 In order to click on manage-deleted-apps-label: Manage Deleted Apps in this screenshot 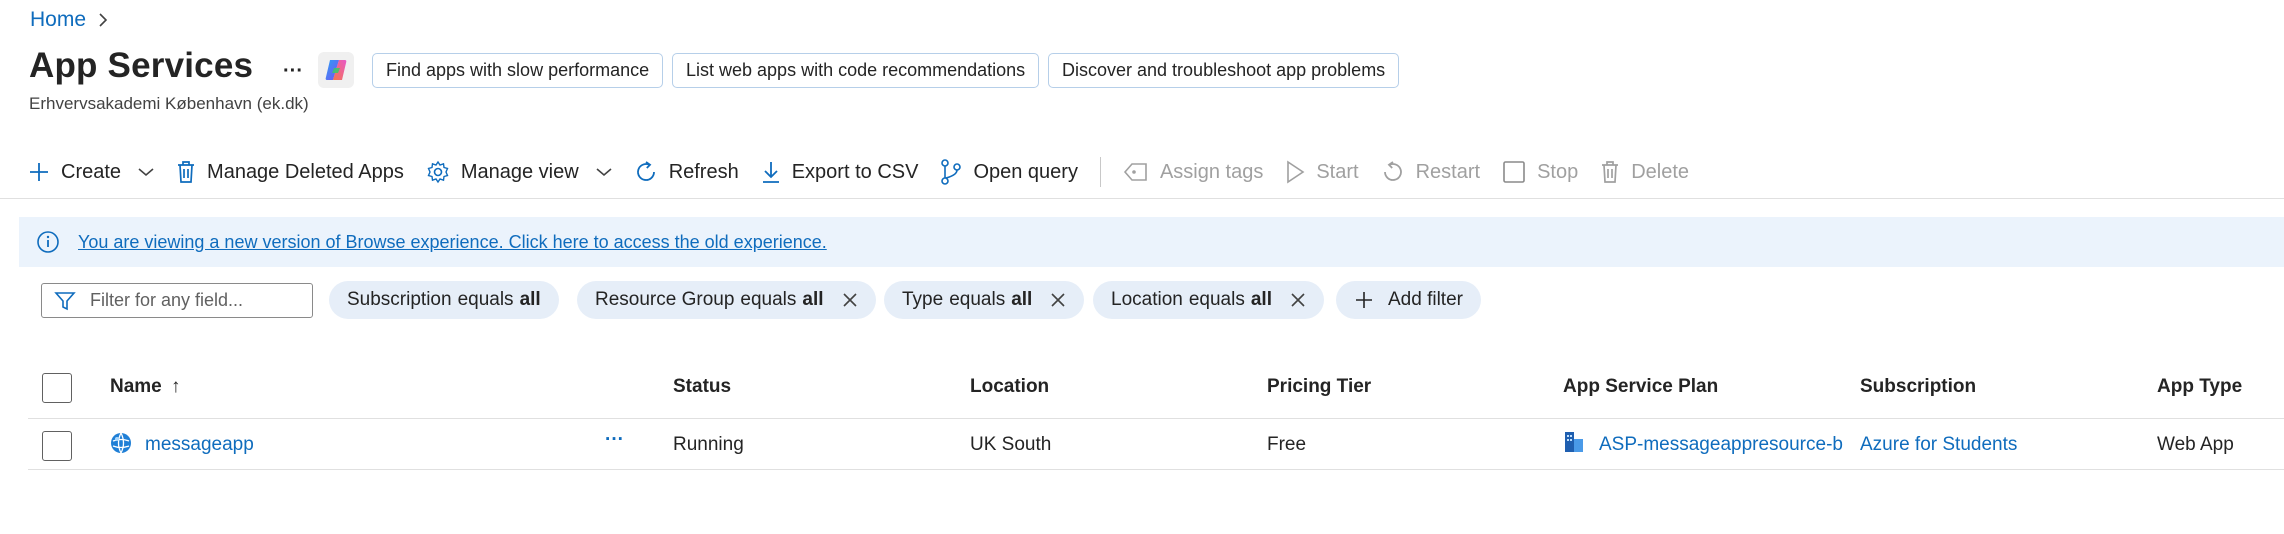, I will do `click(305, 171)`.